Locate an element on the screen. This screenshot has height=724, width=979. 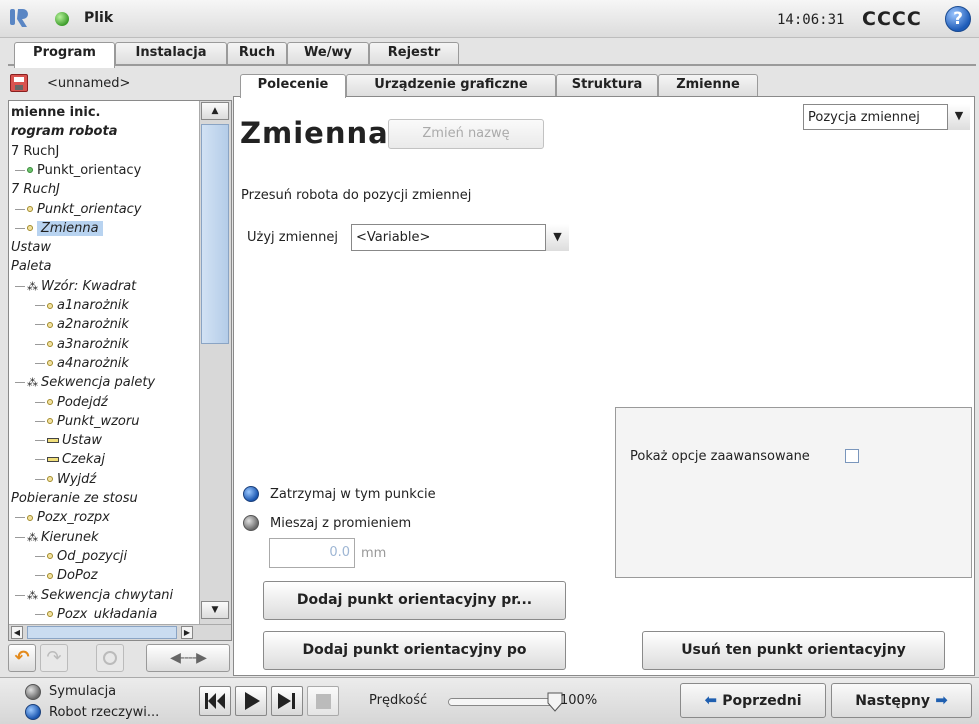
tree-item: rogram robota is located at coordinates (63, 131).